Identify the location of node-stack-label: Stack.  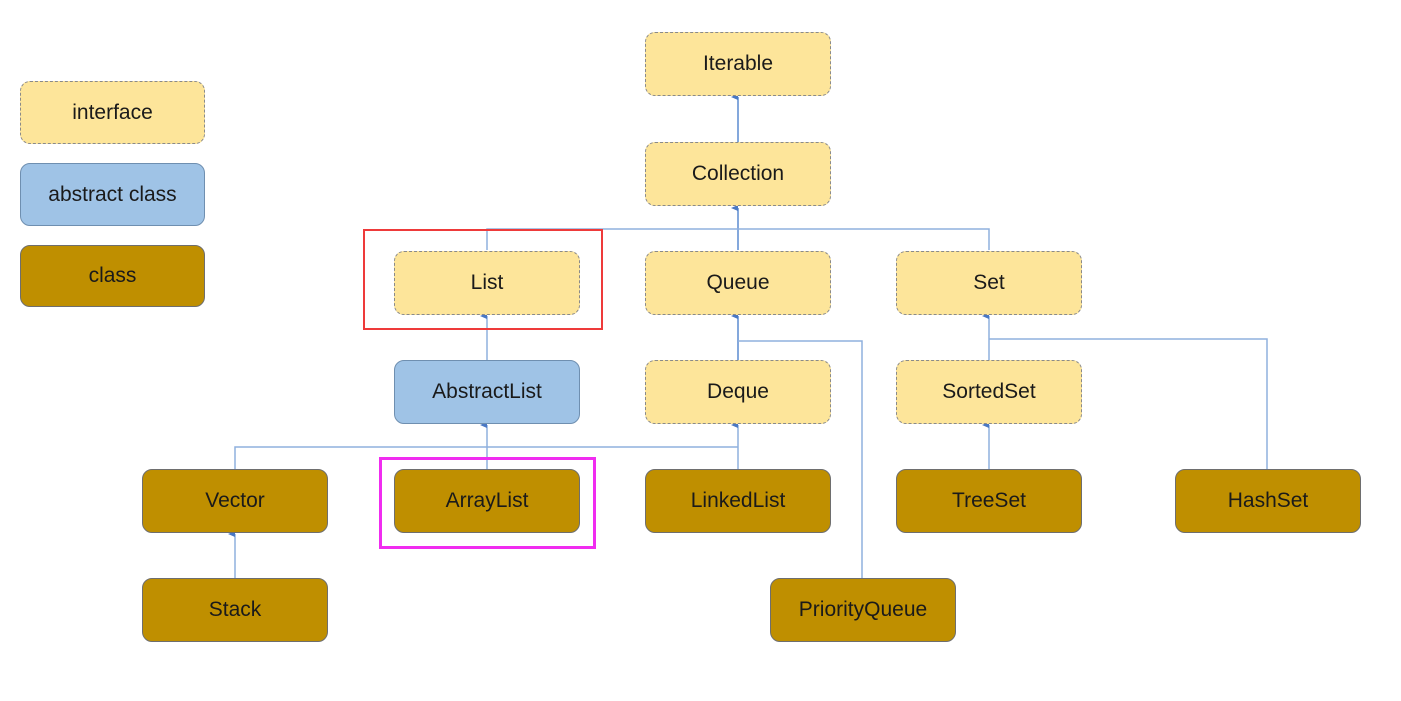
(235, 609).